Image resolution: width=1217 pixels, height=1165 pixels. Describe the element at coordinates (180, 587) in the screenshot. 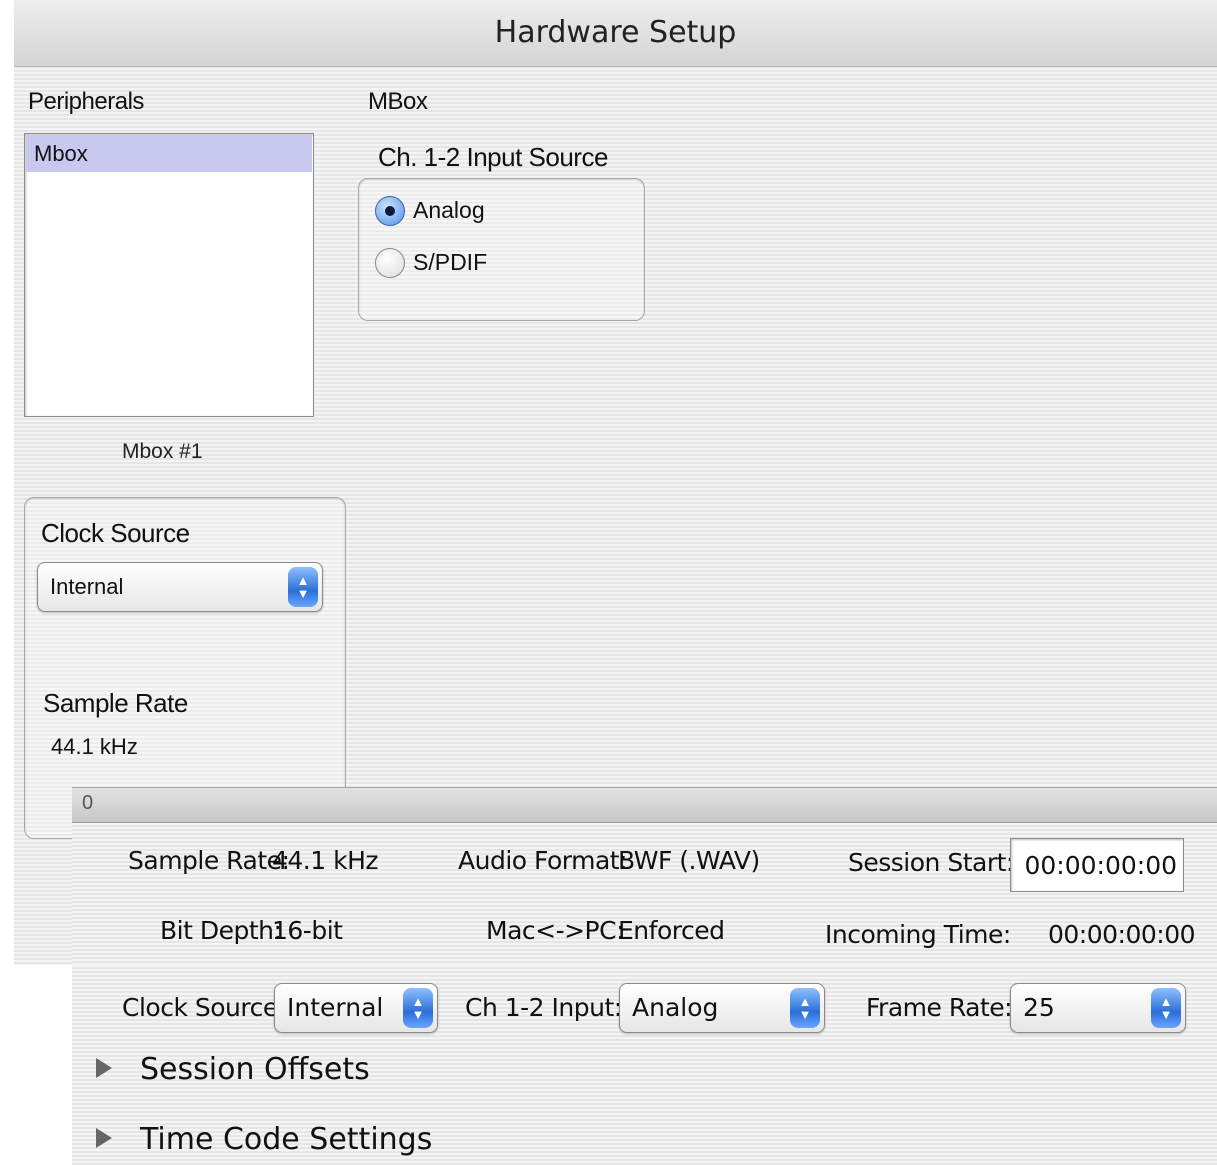

I see `clock-source-popup: Internal ▲ ▼` at that location.